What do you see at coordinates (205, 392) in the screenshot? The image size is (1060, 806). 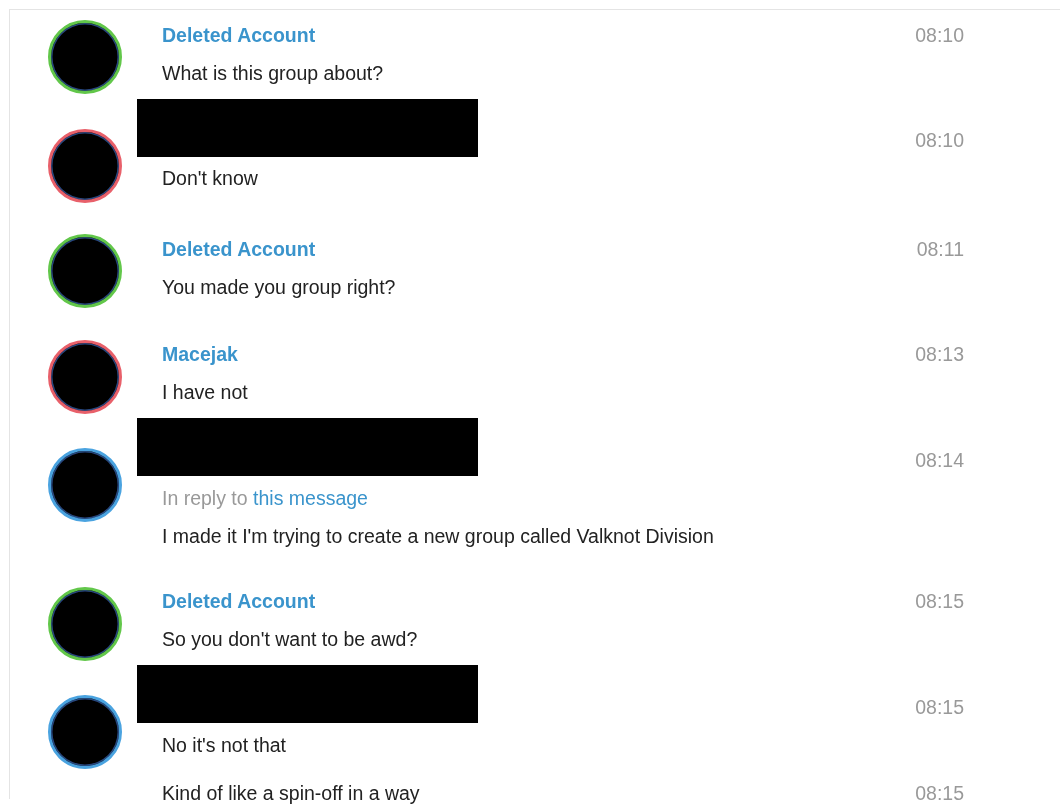 I see `message-text: I have not` at bounding box center [205, 392].